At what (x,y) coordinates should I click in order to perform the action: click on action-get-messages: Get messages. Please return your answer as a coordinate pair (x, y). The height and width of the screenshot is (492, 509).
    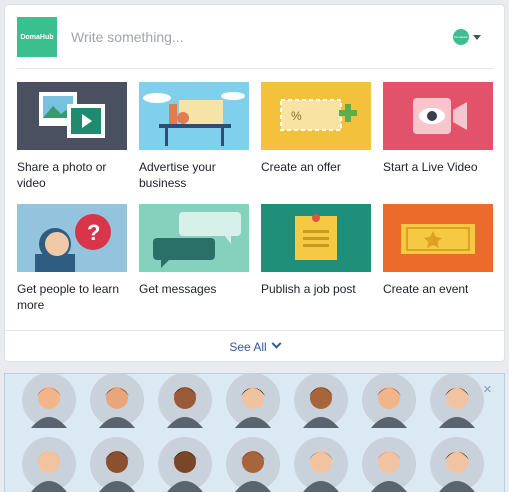
    Looking at the image, I should click on (194, 250).